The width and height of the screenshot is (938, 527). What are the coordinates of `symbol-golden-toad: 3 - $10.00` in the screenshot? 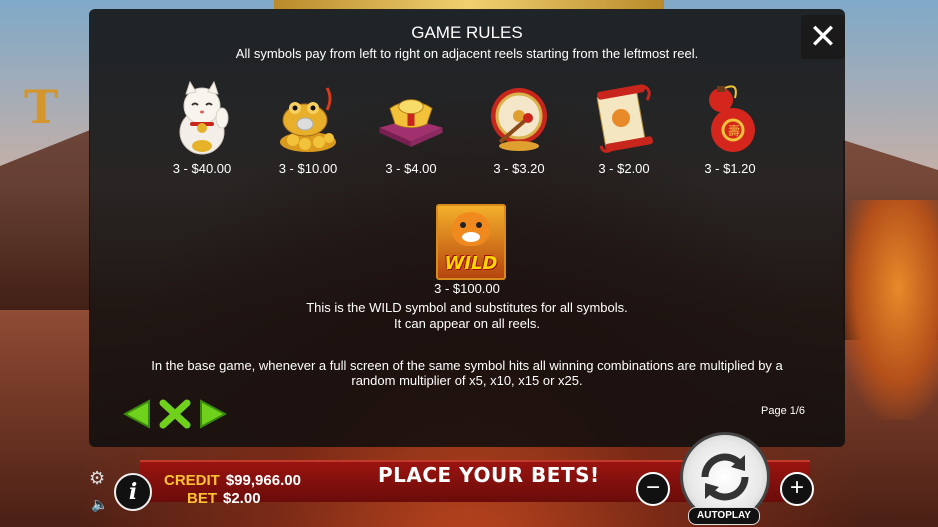 It's located at (308, 127).